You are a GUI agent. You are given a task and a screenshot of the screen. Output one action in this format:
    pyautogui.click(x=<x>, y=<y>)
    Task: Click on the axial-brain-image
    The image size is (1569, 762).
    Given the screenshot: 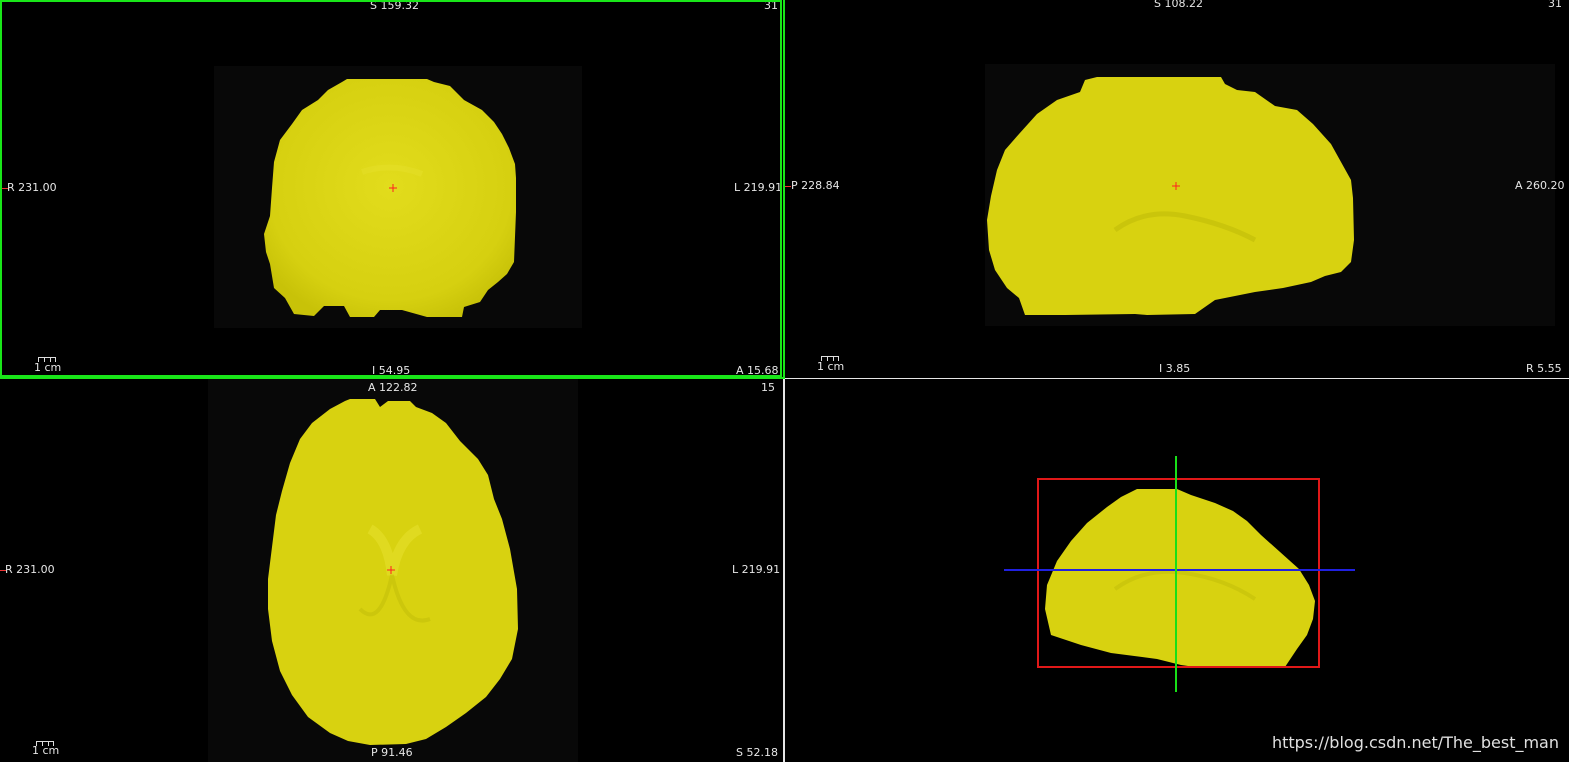 What is the action you would take?
    pyautogui.click(x=393, y=570)
    